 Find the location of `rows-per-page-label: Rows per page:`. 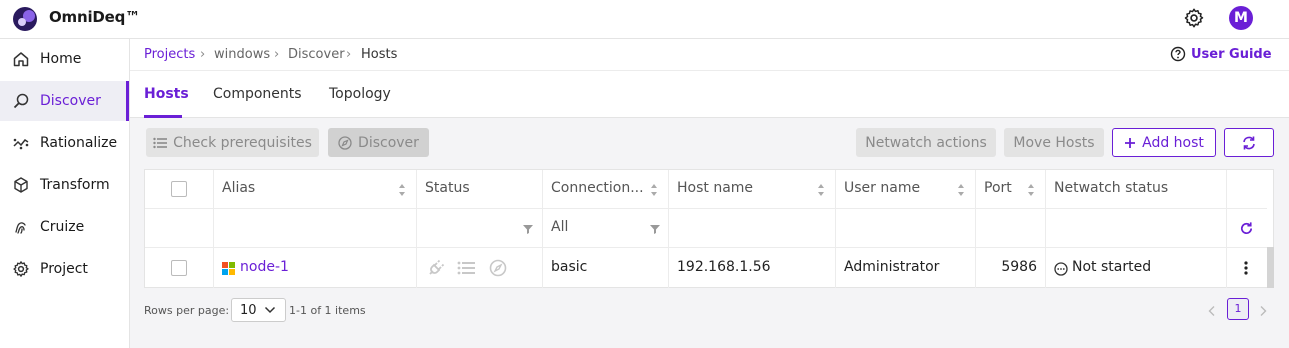

rows-per-page-label: Rows per page: is located at coordinates (187, 310).